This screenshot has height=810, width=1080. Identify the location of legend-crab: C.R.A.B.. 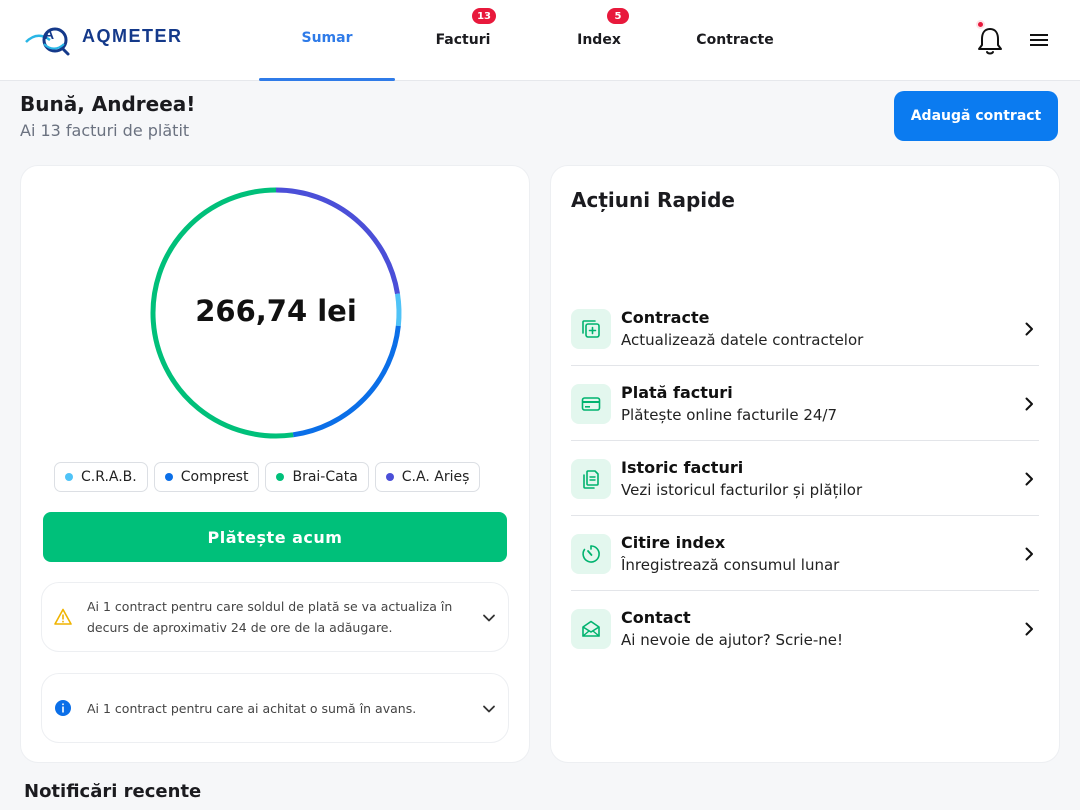
(101, 477).